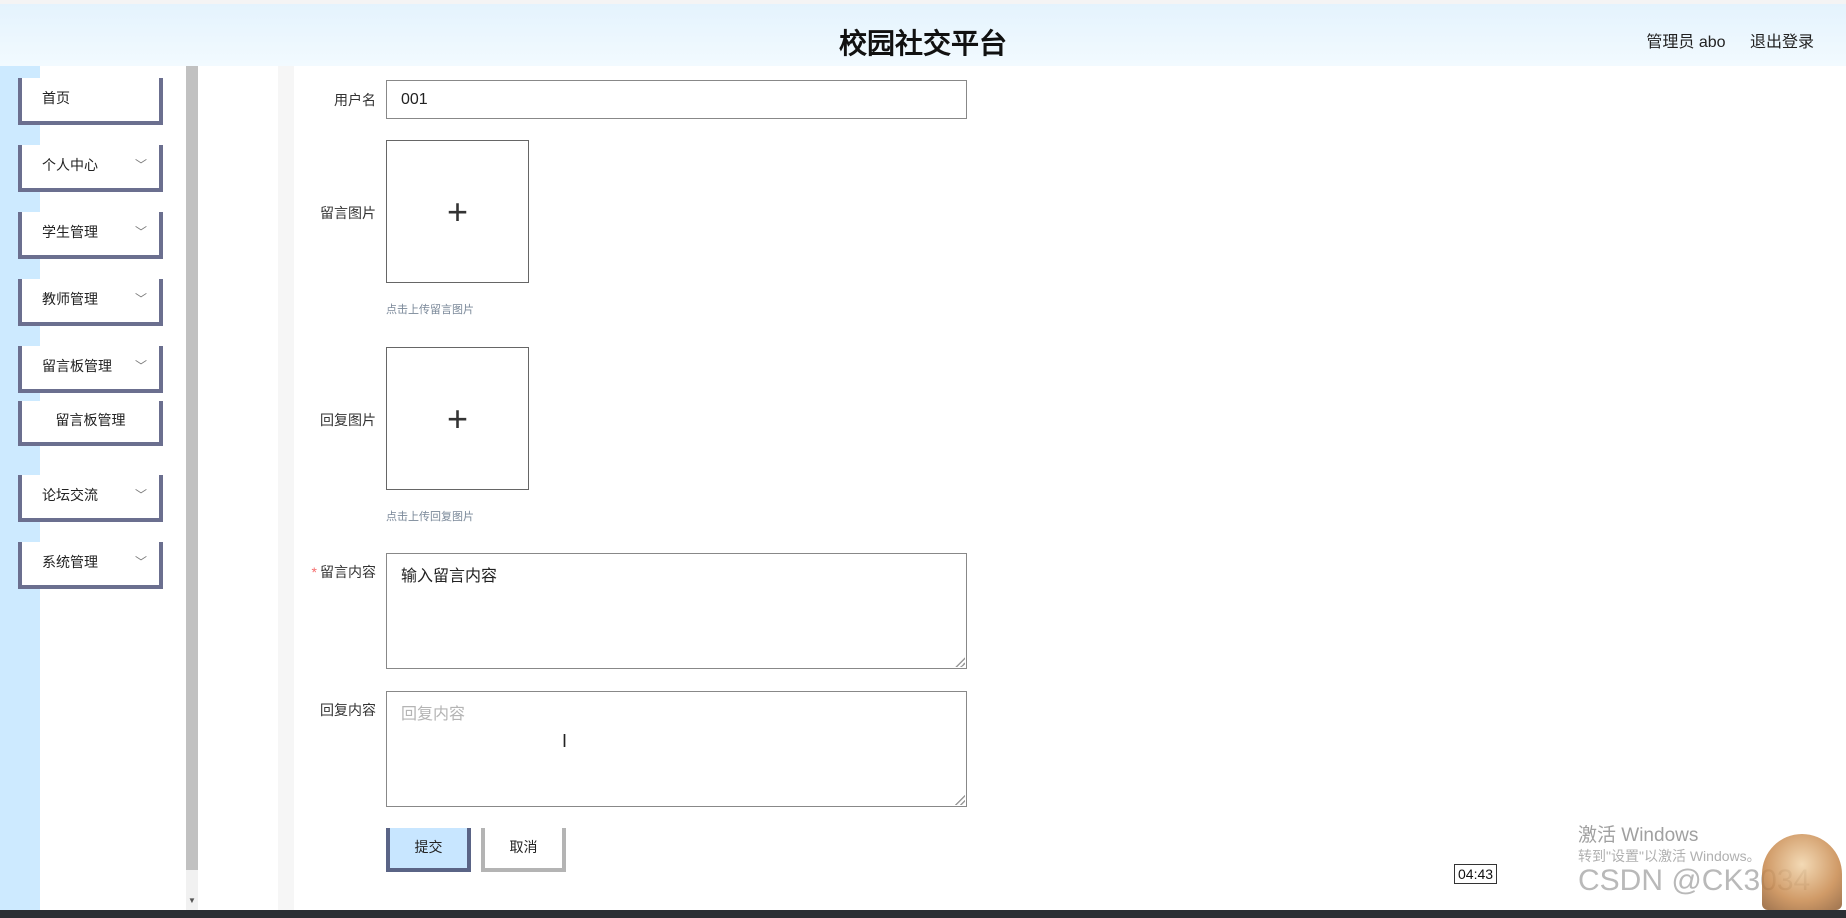 The width and height of the screenshot is (1846, 918). Describe the element at coordinates (523, 850) in the screenshot. I see `cancel-button: 取消` at that location.